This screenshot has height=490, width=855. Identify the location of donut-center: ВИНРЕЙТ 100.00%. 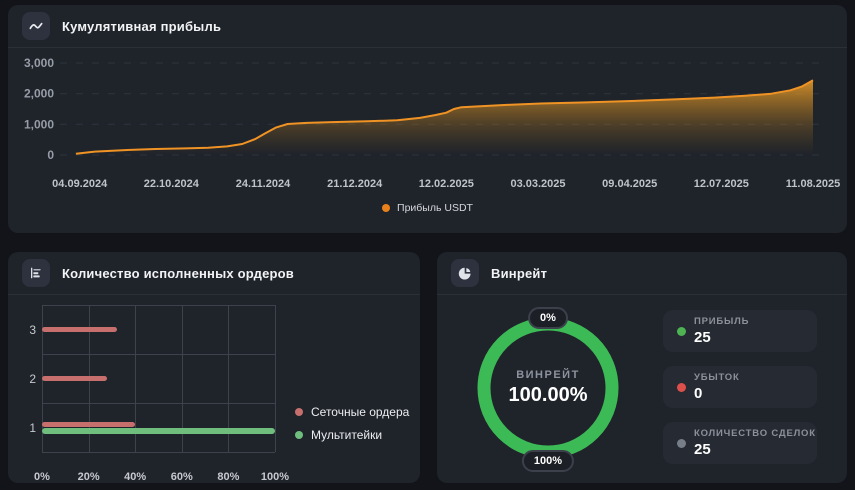
(548, 388).